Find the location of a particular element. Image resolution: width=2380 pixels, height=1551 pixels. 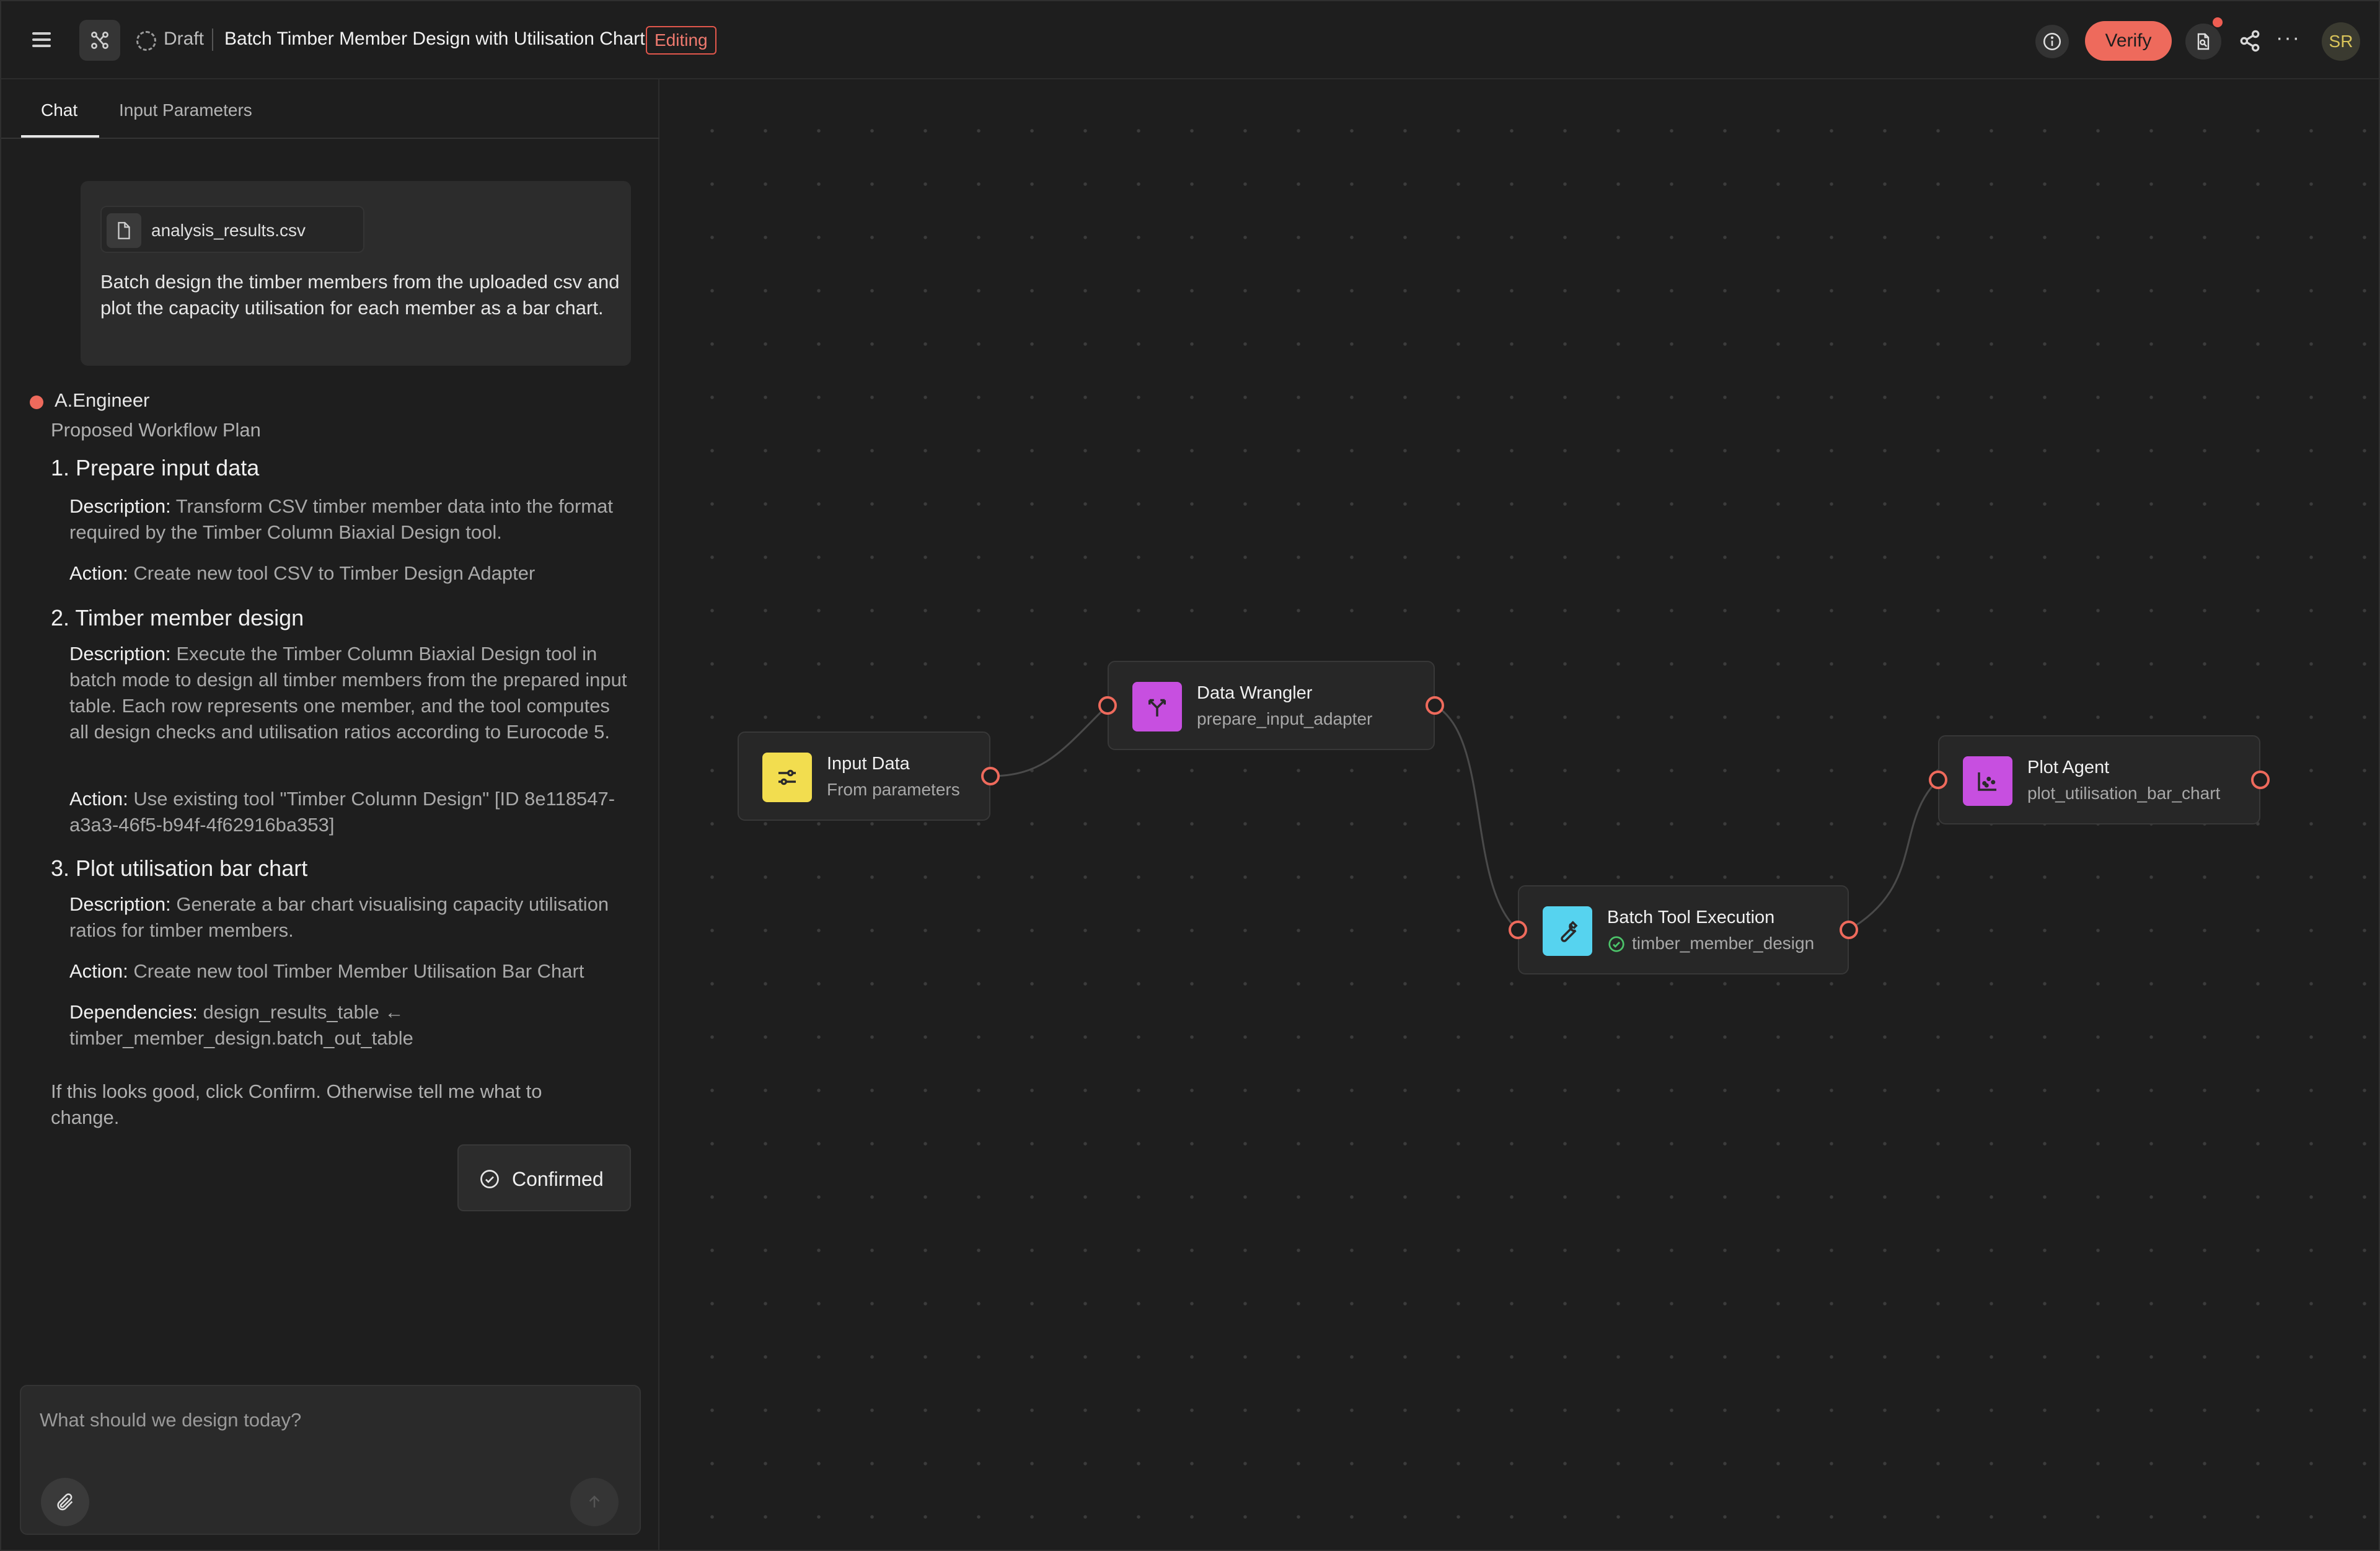

scatter-chart-icon is located at coordinates (1987, 781).